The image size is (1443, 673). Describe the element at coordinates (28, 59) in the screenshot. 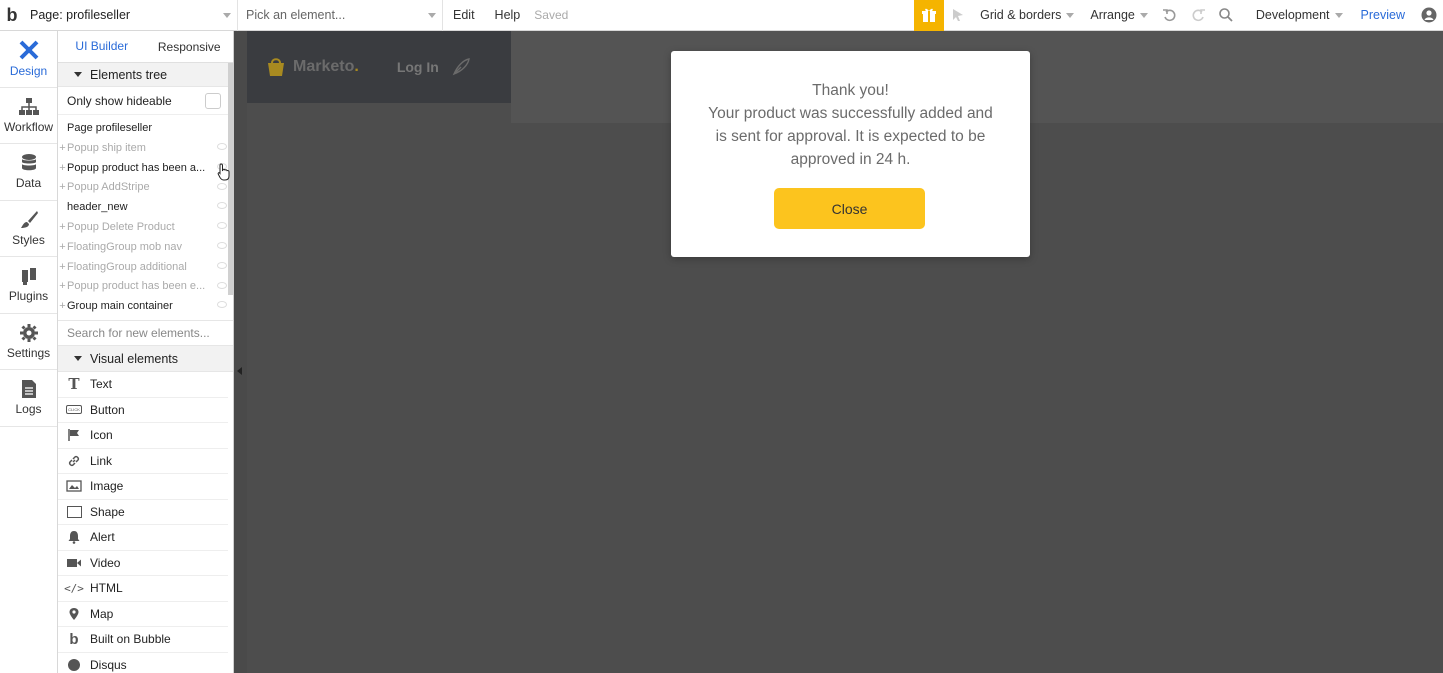

I see `rail-design: Design` at that location.